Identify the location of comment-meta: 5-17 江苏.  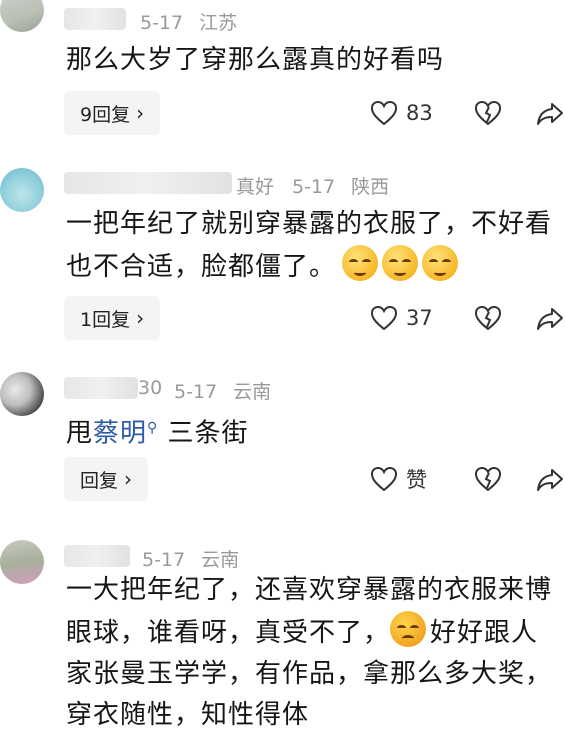
(196, 21).